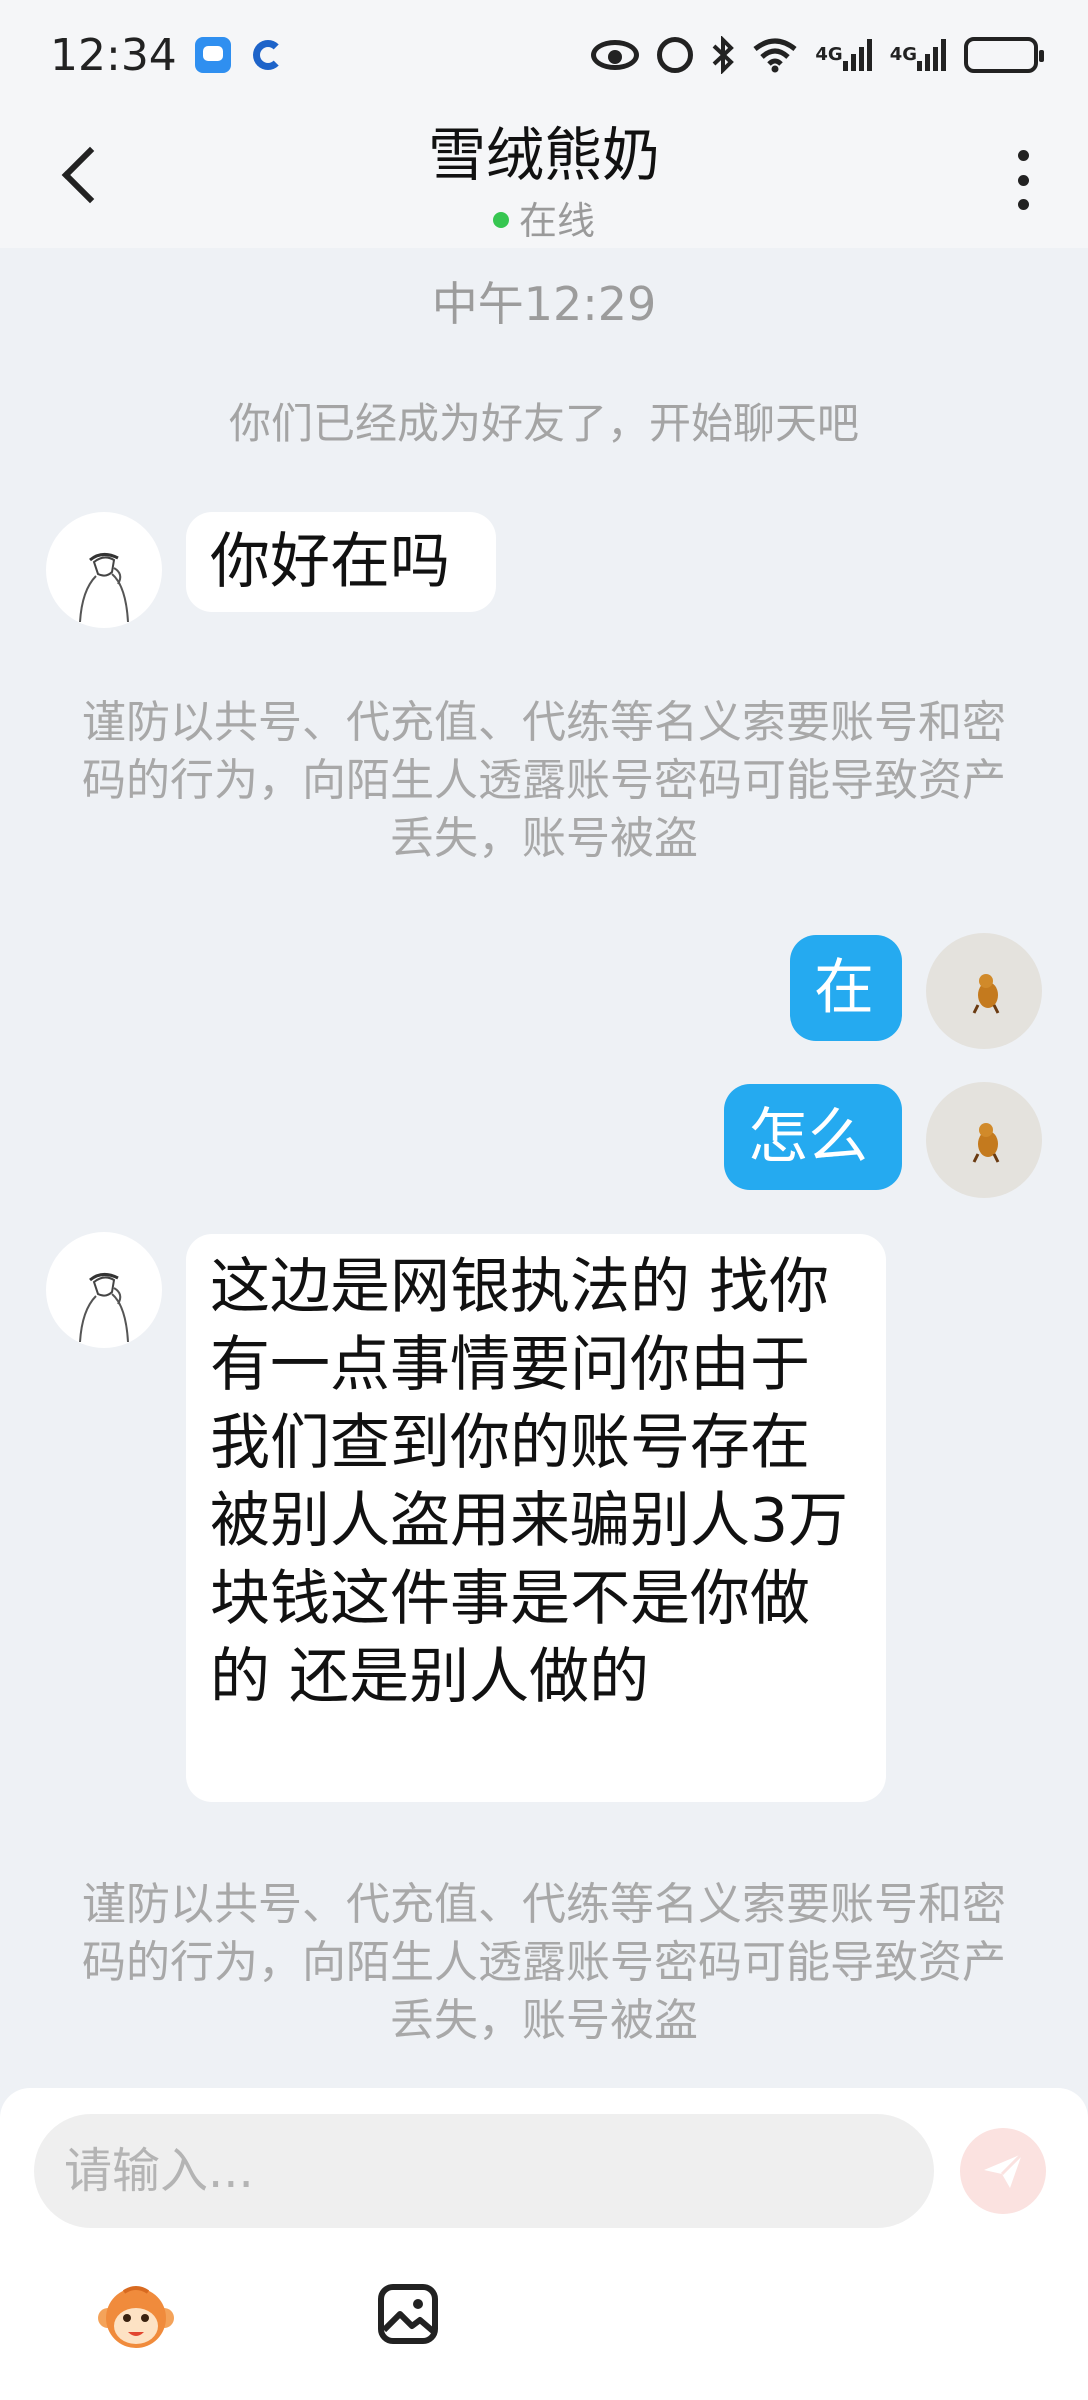 The image size is (1088, 2400). Describe the element at coordinates (484, 2171) in the screenshot. I see `message-input` at that location.